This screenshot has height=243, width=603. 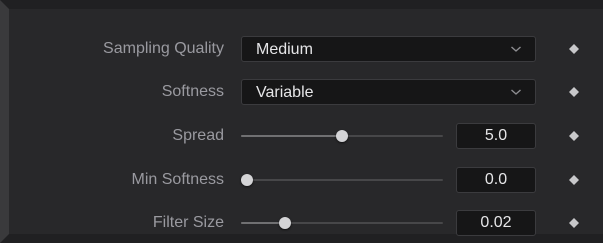 I want to click on slider-track, so click(x=342, y=180).